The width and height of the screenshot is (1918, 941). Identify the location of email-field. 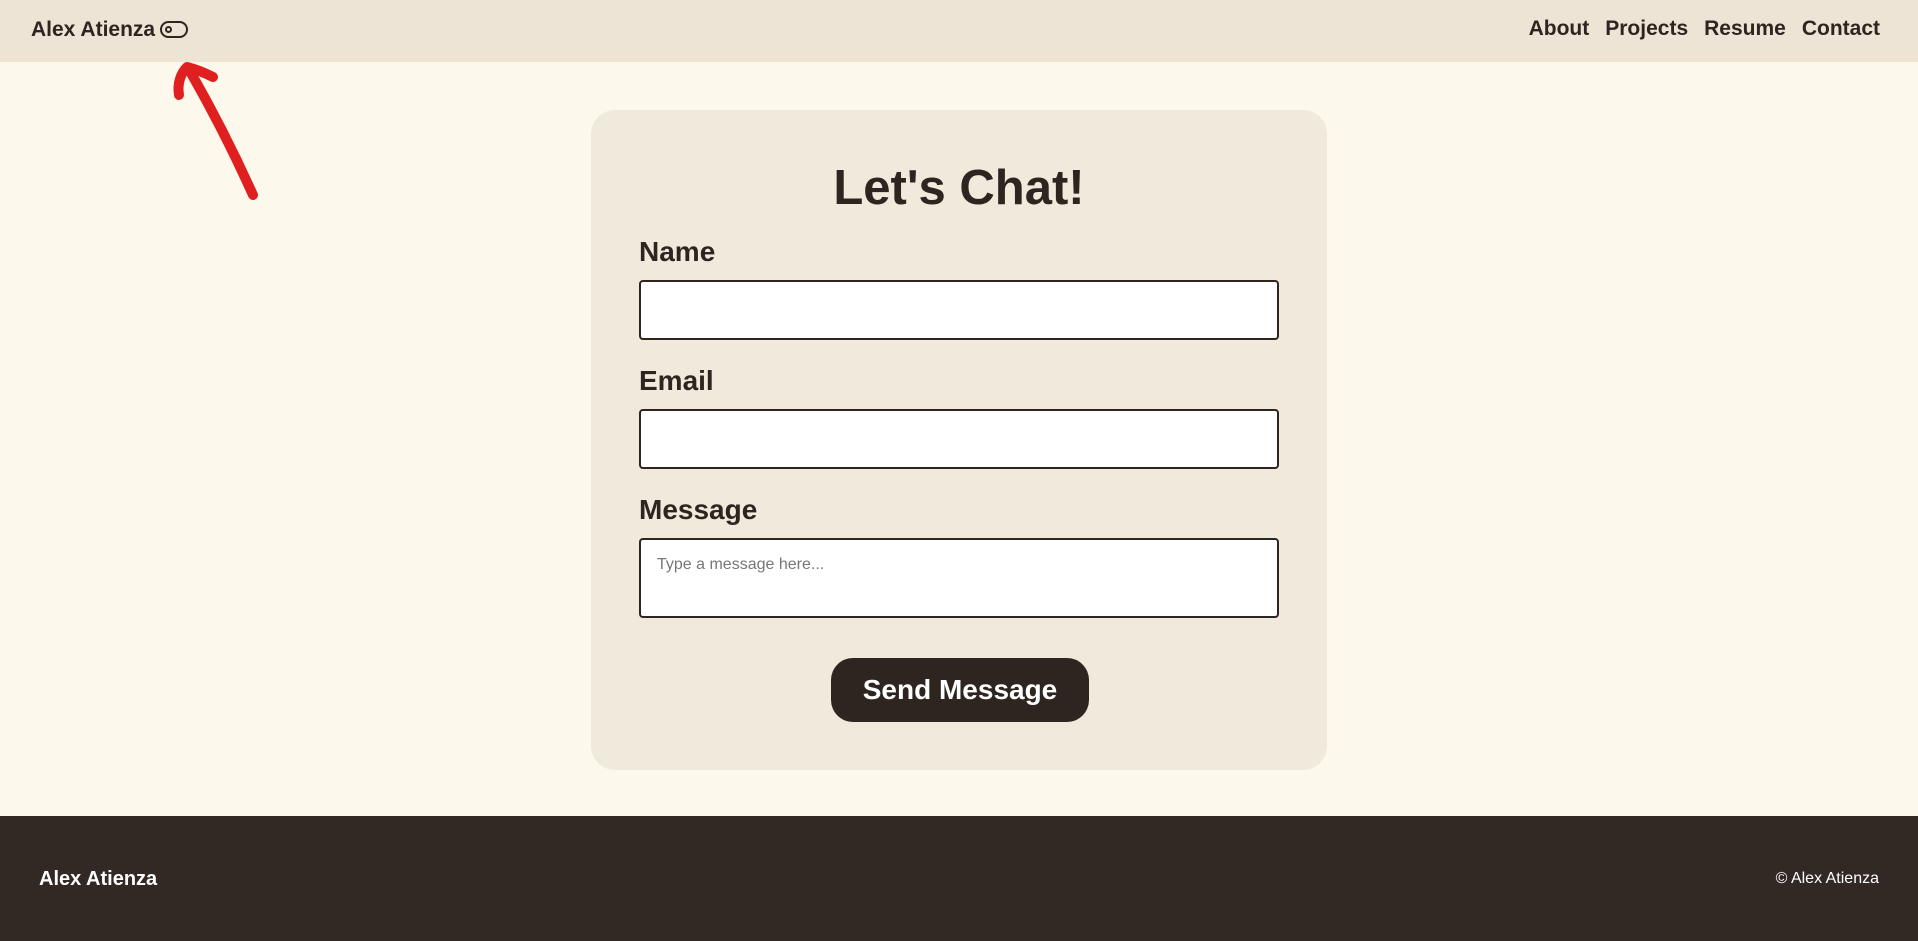
(959, 439).